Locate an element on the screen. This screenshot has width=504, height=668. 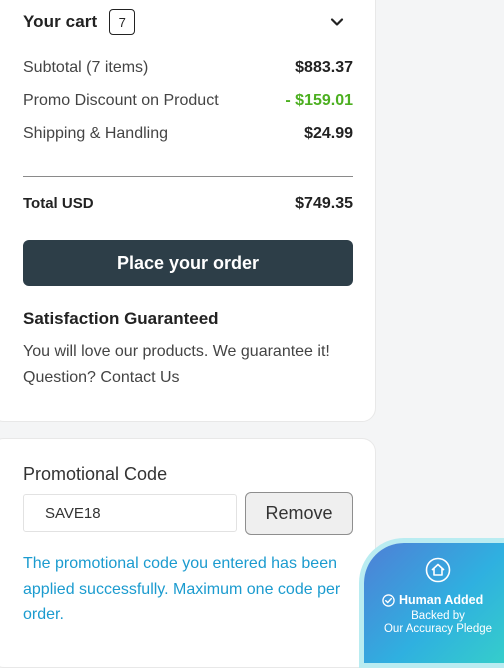
badge-subtitle-line1: Backed by is located at coordinates (438, 616).